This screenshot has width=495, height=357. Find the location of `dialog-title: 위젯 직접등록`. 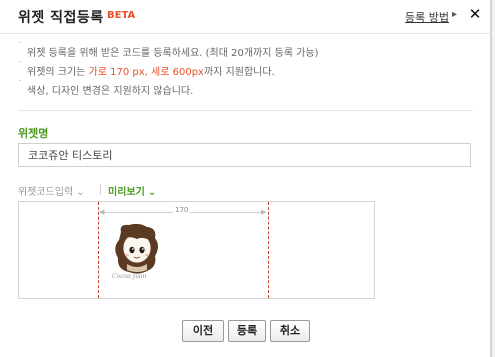

dialog-title: 위젯 직접등록 is located at coordinates (61, 18).